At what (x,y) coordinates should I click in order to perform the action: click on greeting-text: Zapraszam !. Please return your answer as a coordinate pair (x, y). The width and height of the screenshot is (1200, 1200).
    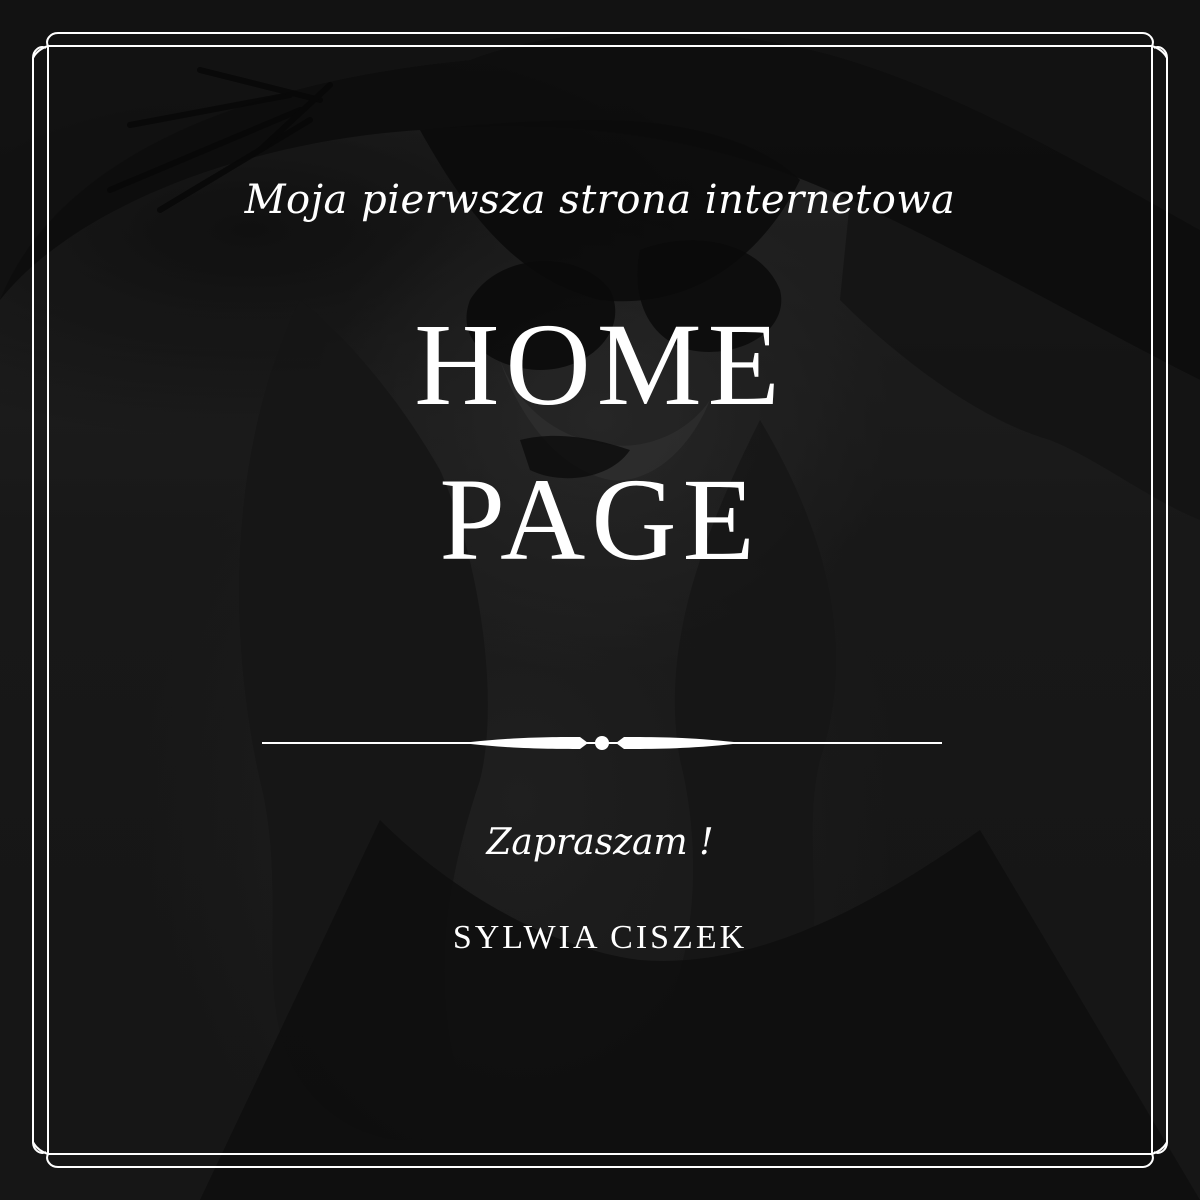
    Looking at the image, I should click on (600, 842).